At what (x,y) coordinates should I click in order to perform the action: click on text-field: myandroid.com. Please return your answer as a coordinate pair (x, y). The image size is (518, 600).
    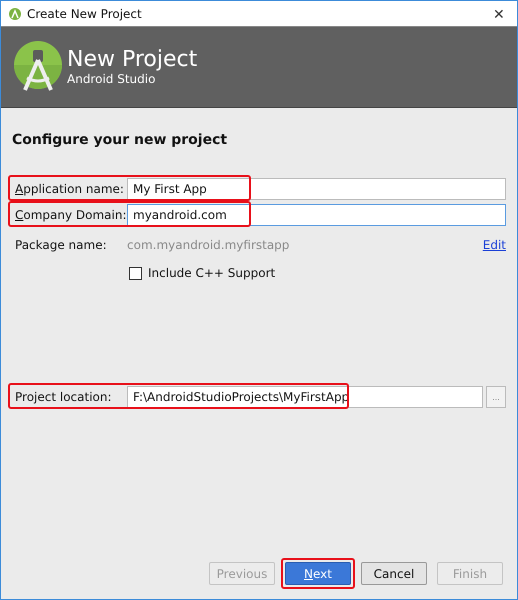
    Looking at the image, I should click on (316, 215).